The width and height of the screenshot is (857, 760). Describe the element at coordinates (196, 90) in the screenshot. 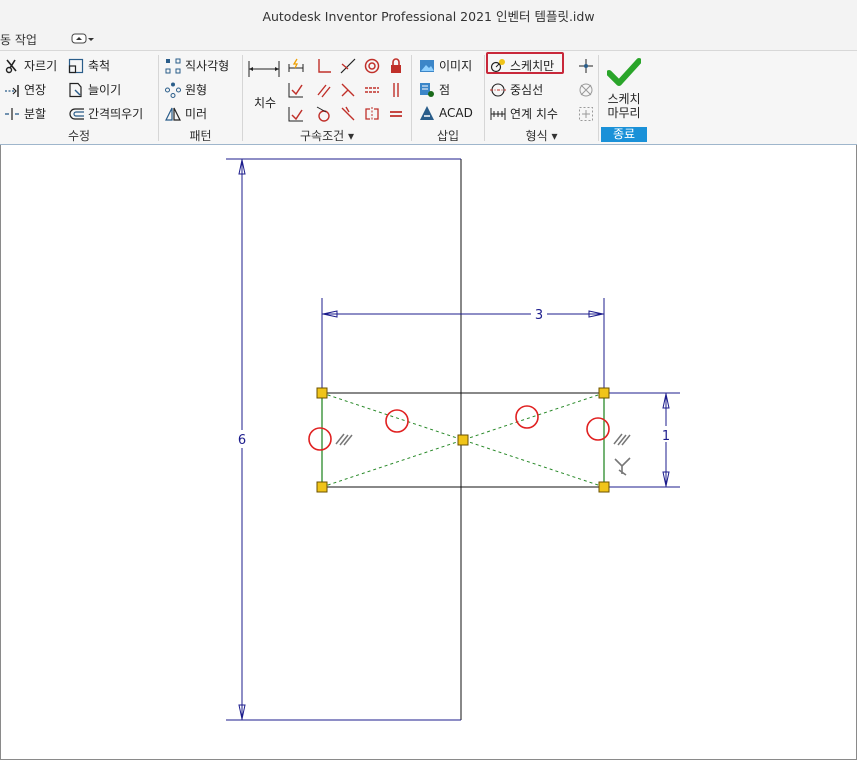

I see `circular-pattern-label: 원형` at that location.